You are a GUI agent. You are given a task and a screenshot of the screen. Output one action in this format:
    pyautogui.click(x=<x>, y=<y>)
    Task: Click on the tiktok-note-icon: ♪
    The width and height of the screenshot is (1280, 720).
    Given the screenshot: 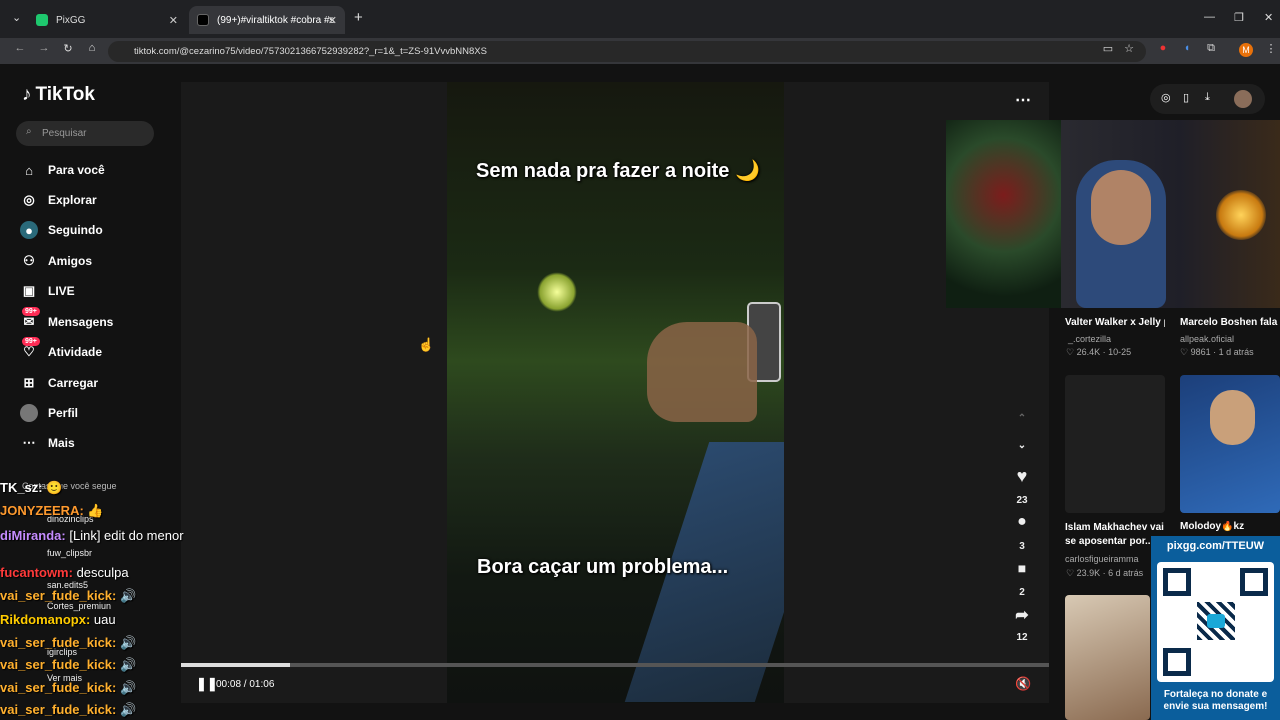 What is the action you would take?
    pyautogui.click(x=27, y=94)
    